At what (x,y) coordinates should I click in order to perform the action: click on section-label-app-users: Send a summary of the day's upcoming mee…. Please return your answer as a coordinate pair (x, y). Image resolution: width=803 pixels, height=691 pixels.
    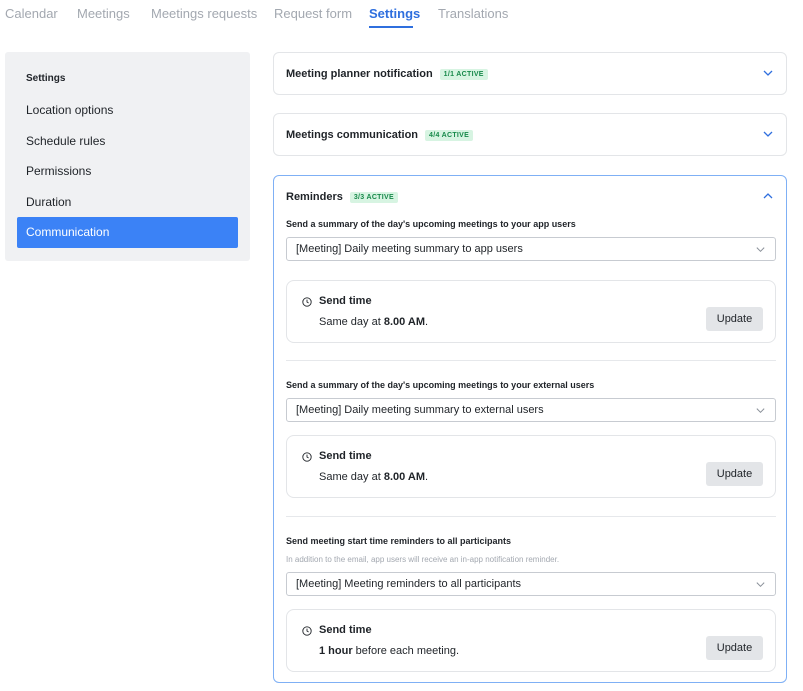
    Looking at the image, I should click on (431, 224).